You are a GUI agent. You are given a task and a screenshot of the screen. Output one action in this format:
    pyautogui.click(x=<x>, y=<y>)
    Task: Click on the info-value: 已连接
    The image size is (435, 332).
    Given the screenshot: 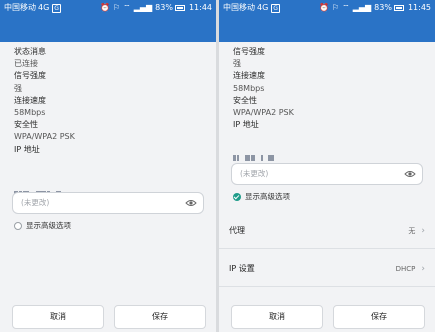 What is the action you would take?
    pyautogui.click(x=26, y=64)
    